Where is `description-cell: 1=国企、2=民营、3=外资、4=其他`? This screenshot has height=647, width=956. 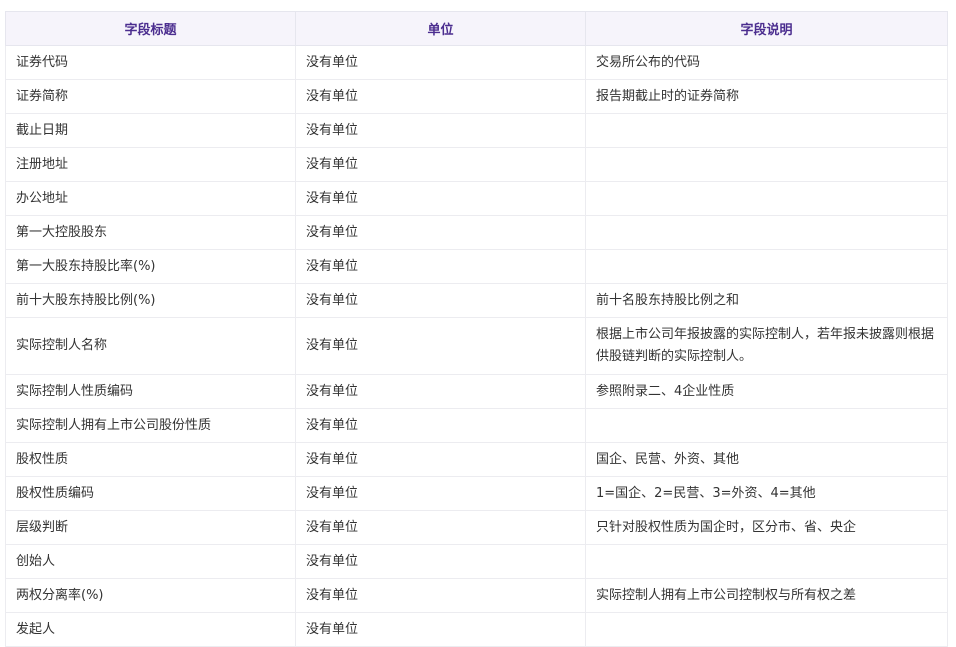
description-cell: 1=国企、2=民营、3=外资、4=其他 is located at coordinates (766, 493).